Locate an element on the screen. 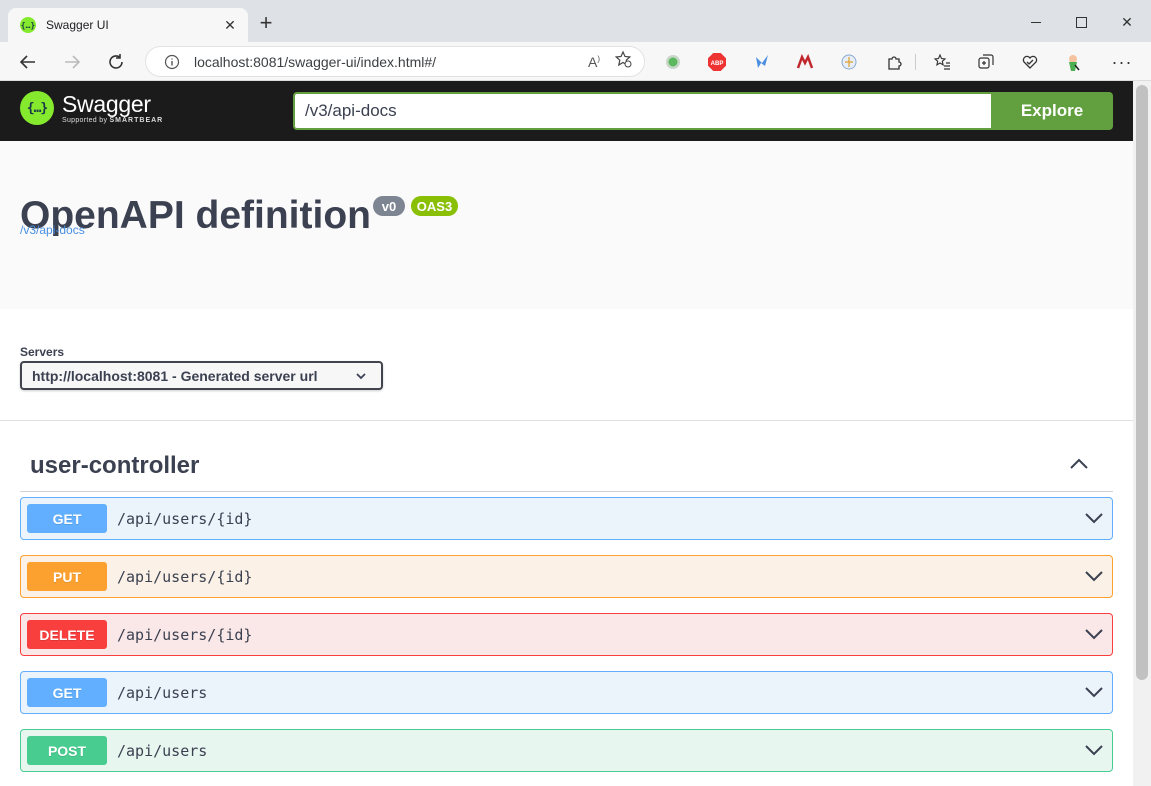  method-badge: PUT is located at coordinates (67, 576).